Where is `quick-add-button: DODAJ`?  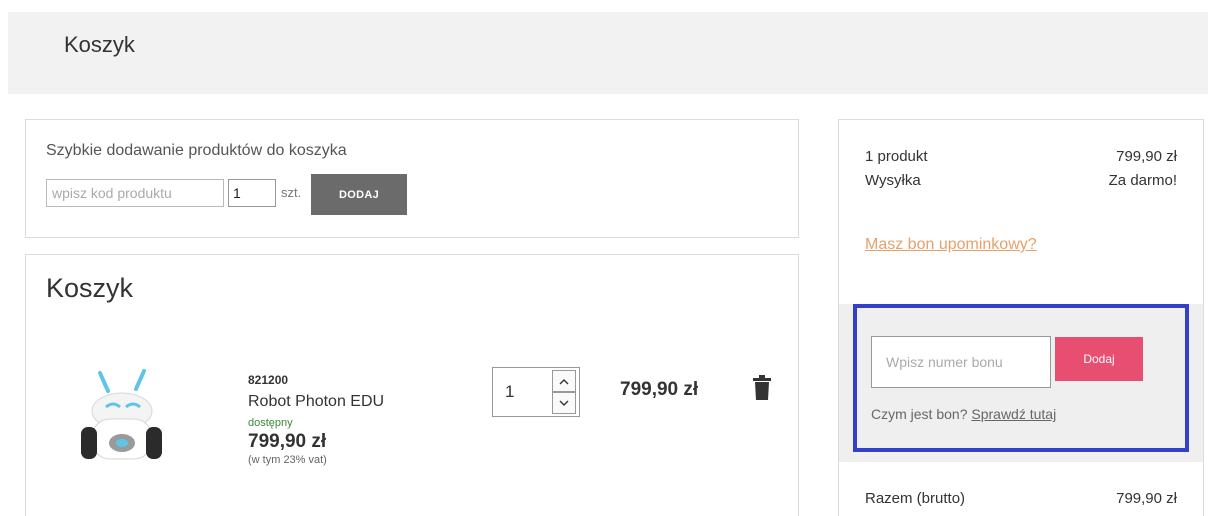 quick-add-button: DODAJ is located at coordinates (359, 194).